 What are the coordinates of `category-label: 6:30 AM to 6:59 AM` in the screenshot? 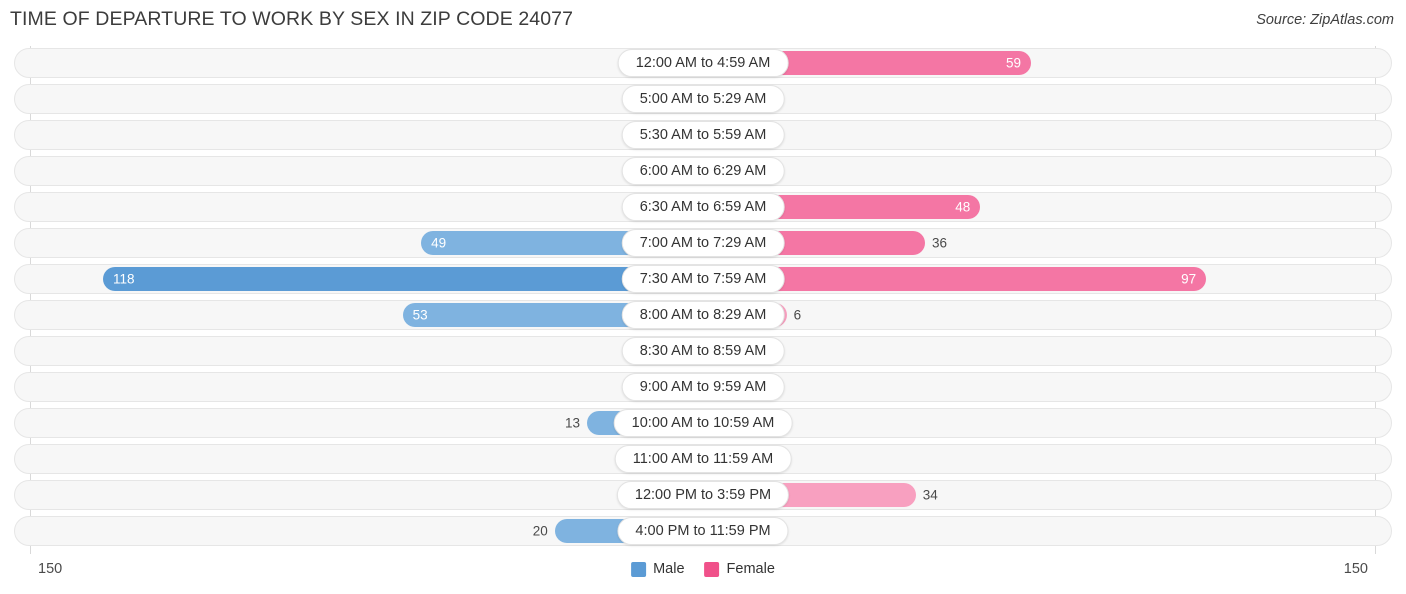 It's located at (703, 207).